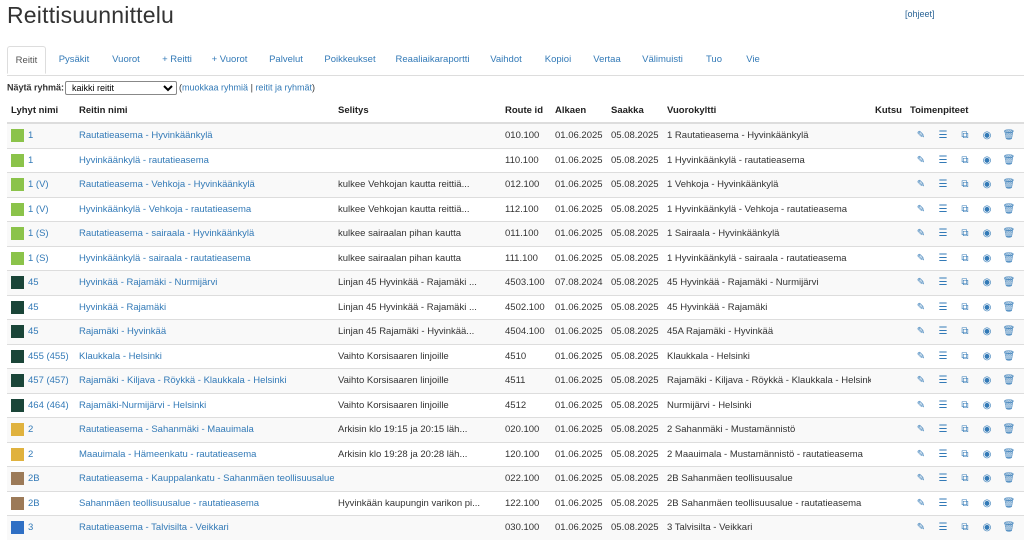 The image size is (1024, 540). Describe the element at coordinates (30, 454) in the screenshot. I see `short-name-link: 2` at that location.